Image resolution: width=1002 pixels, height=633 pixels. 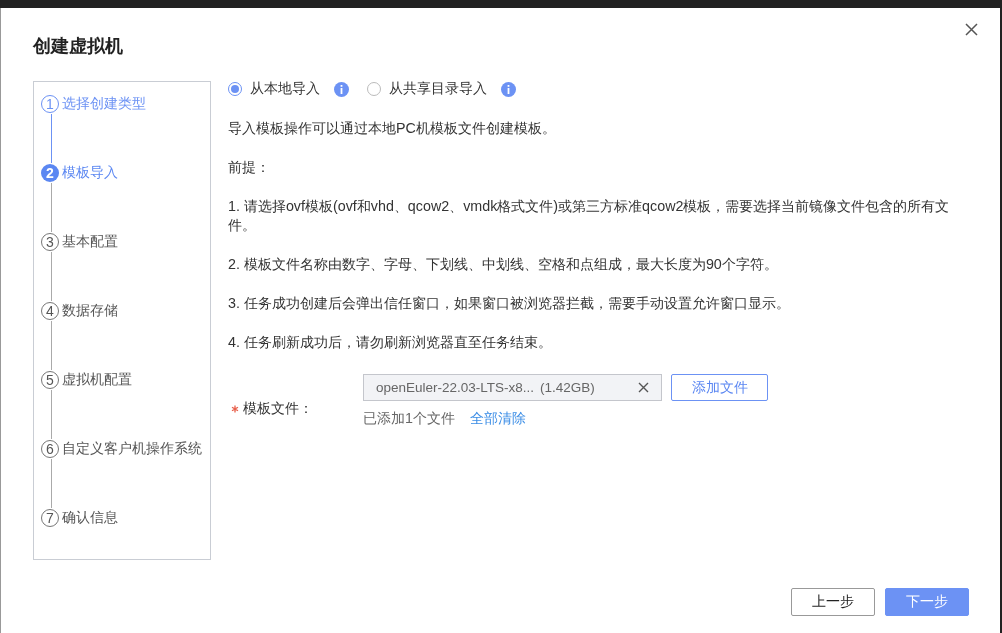 I want to click on step-number: 6, so click(x=50, y=449).